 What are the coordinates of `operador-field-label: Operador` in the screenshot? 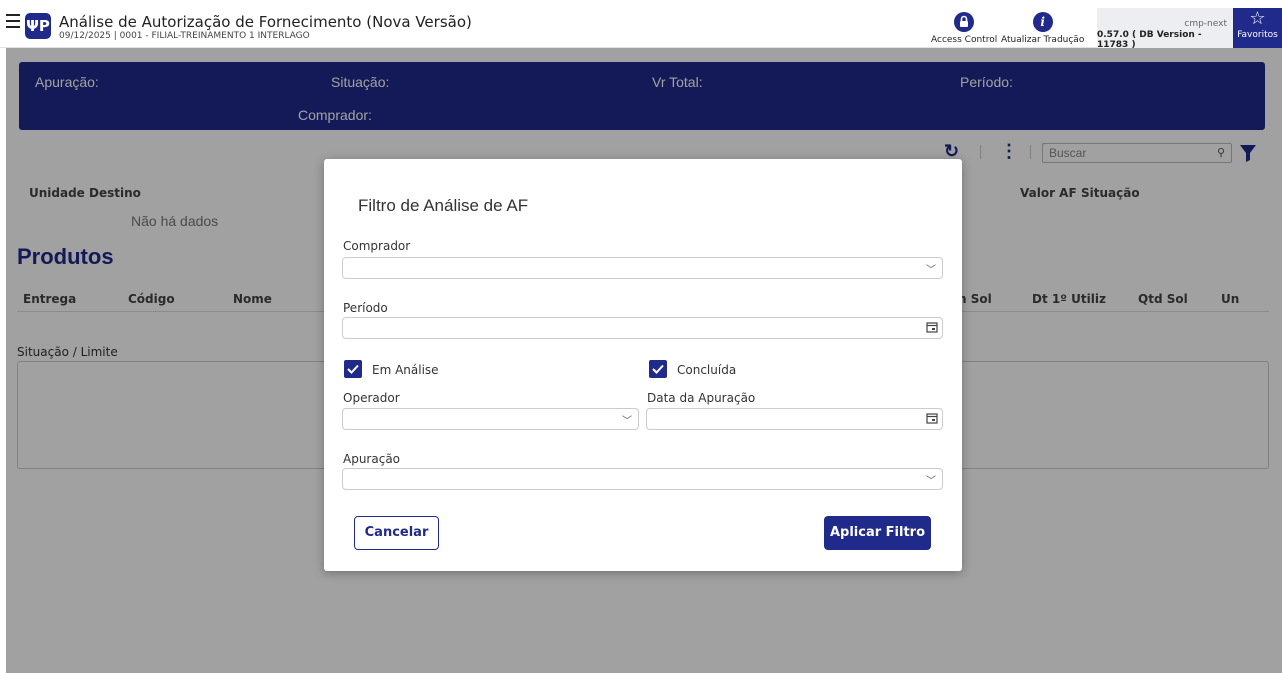 It's located at (371, 398).